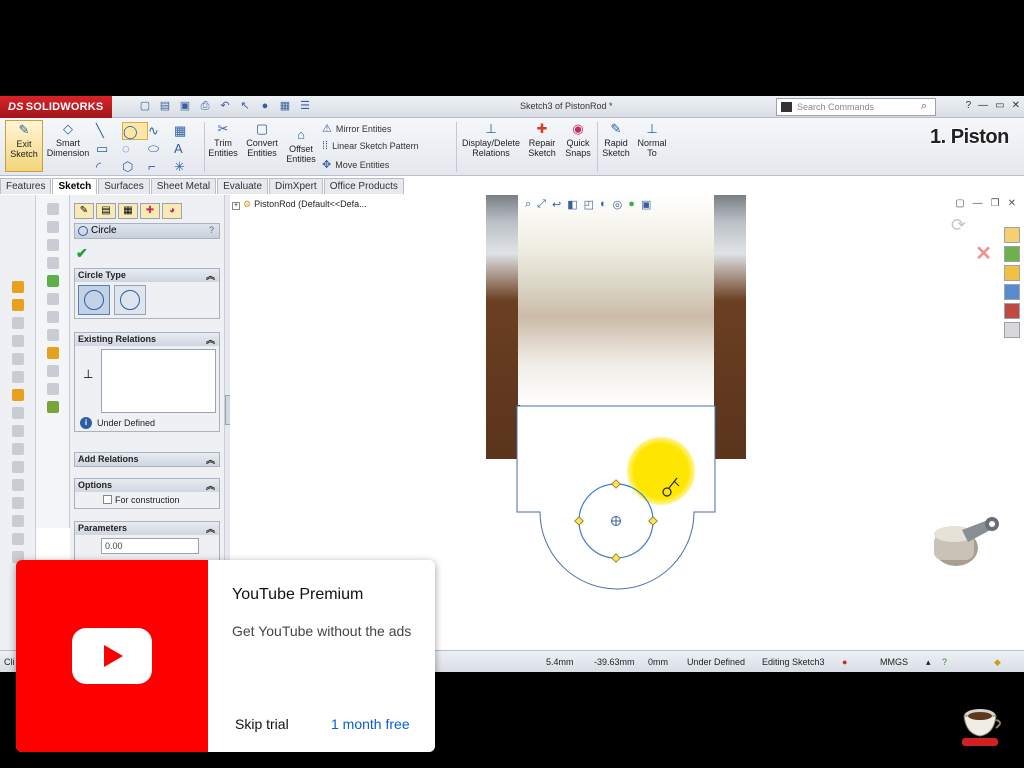 Image resolution: width=1024 pixels, height=768 pixels. Describe the element at coordinates (542, 139) in the screenshot. I see `repair-sketch-button: ✚ Repair Sketch` at that location.